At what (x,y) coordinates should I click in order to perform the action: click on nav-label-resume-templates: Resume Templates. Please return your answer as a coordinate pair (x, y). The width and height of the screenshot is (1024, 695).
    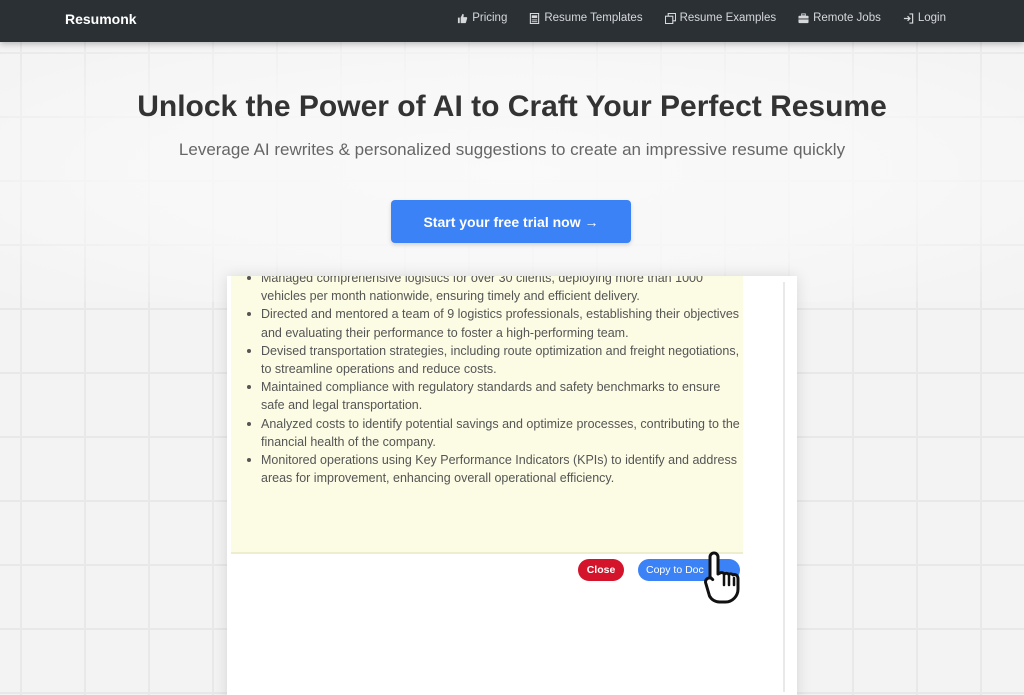
    Looking at the image, I should click on (593, 18).